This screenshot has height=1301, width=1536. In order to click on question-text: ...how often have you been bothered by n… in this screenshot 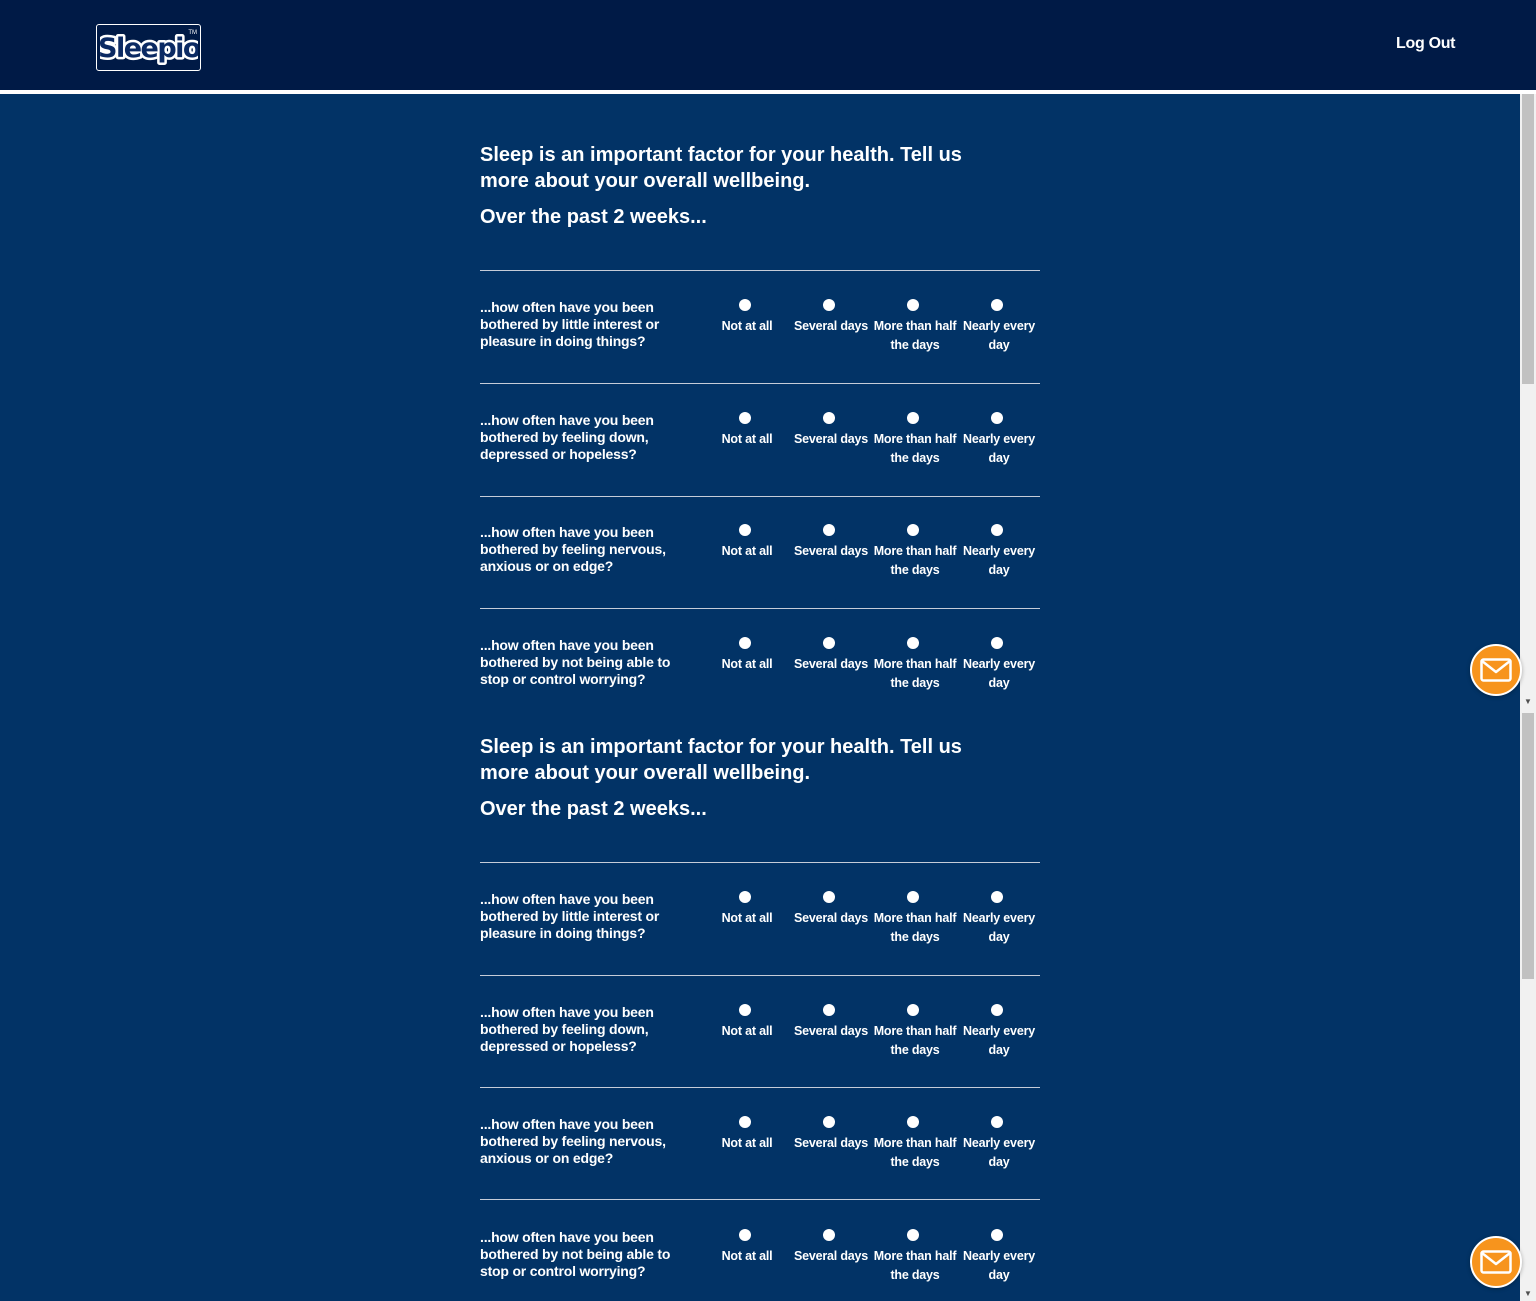, I will do `click(575, 1254)`.